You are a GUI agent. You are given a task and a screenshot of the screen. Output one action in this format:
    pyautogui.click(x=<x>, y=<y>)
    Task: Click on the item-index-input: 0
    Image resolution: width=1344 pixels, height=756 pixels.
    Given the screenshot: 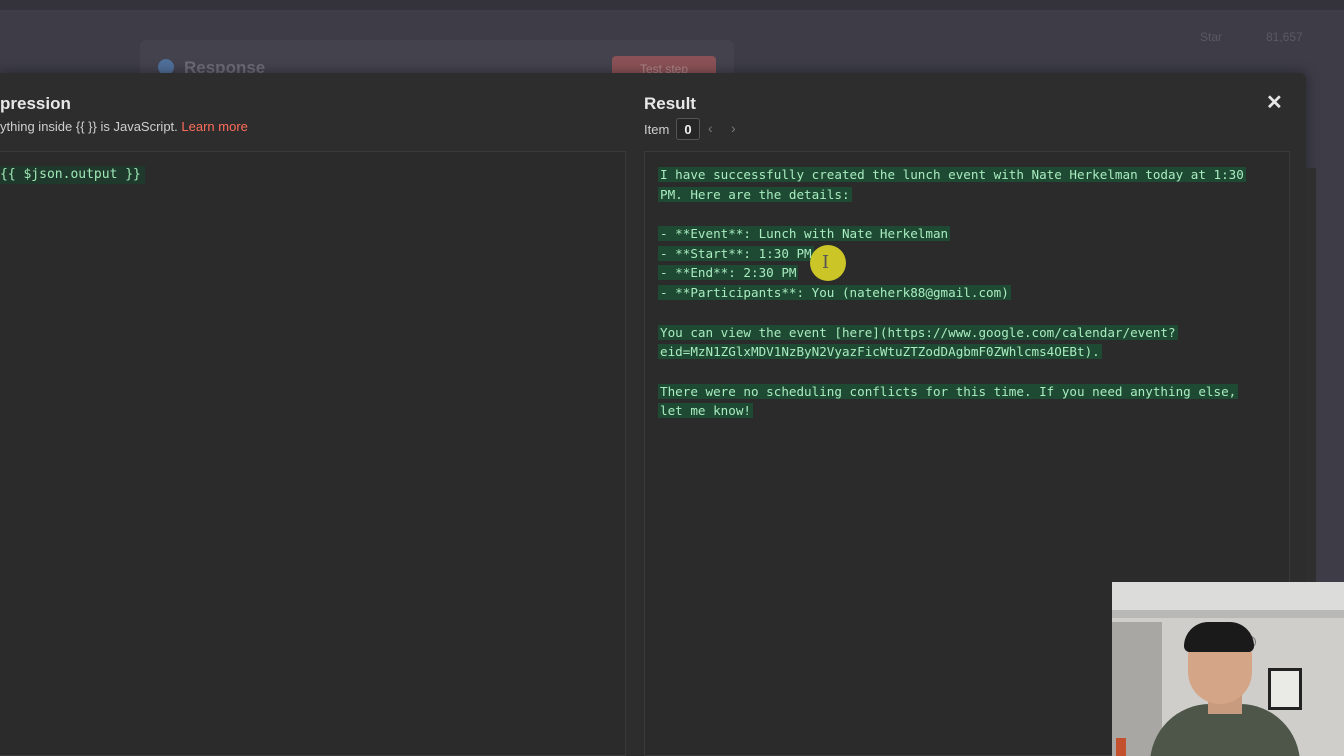 What is the action you would take?
    pyautogui.click(x=688, y=129)
    